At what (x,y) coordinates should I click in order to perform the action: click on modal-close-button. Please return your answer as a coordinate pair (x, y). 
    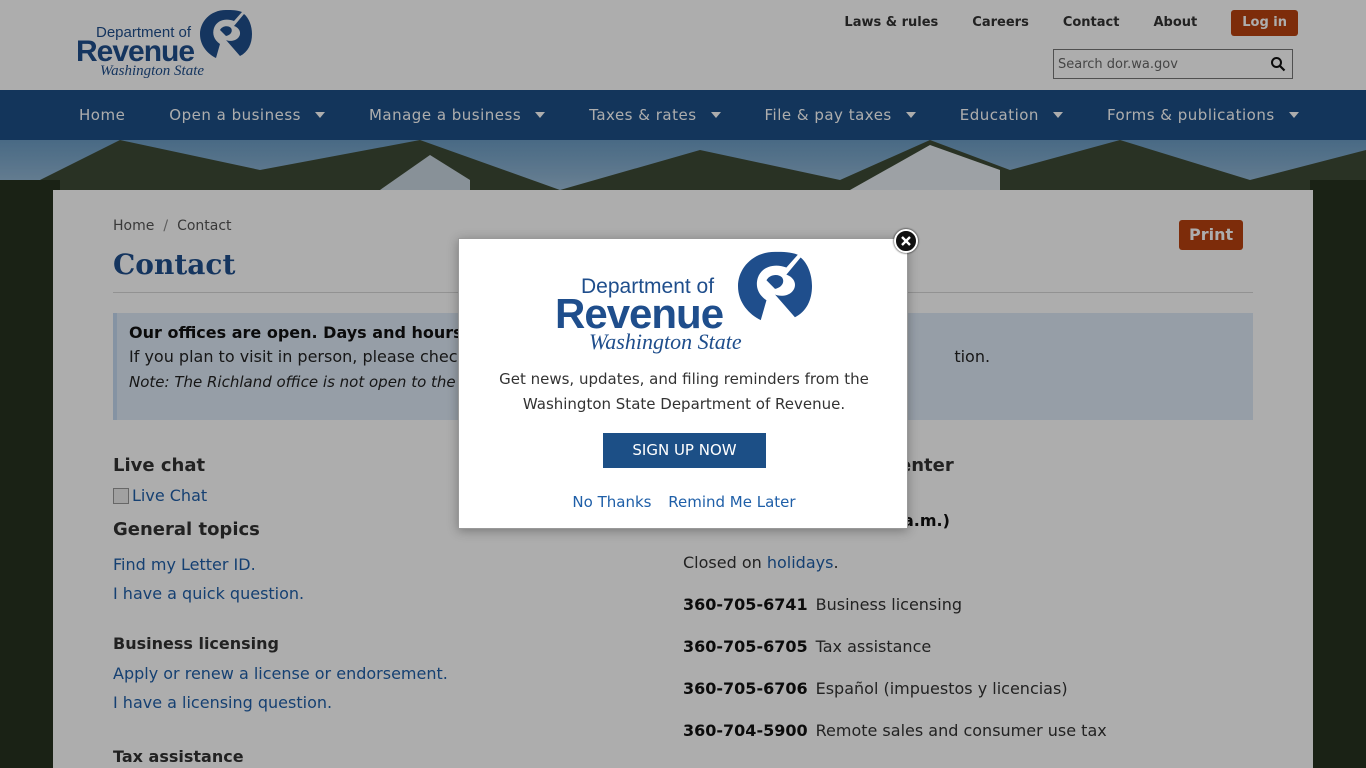
    Looking at the image, I should click on (906, 241).